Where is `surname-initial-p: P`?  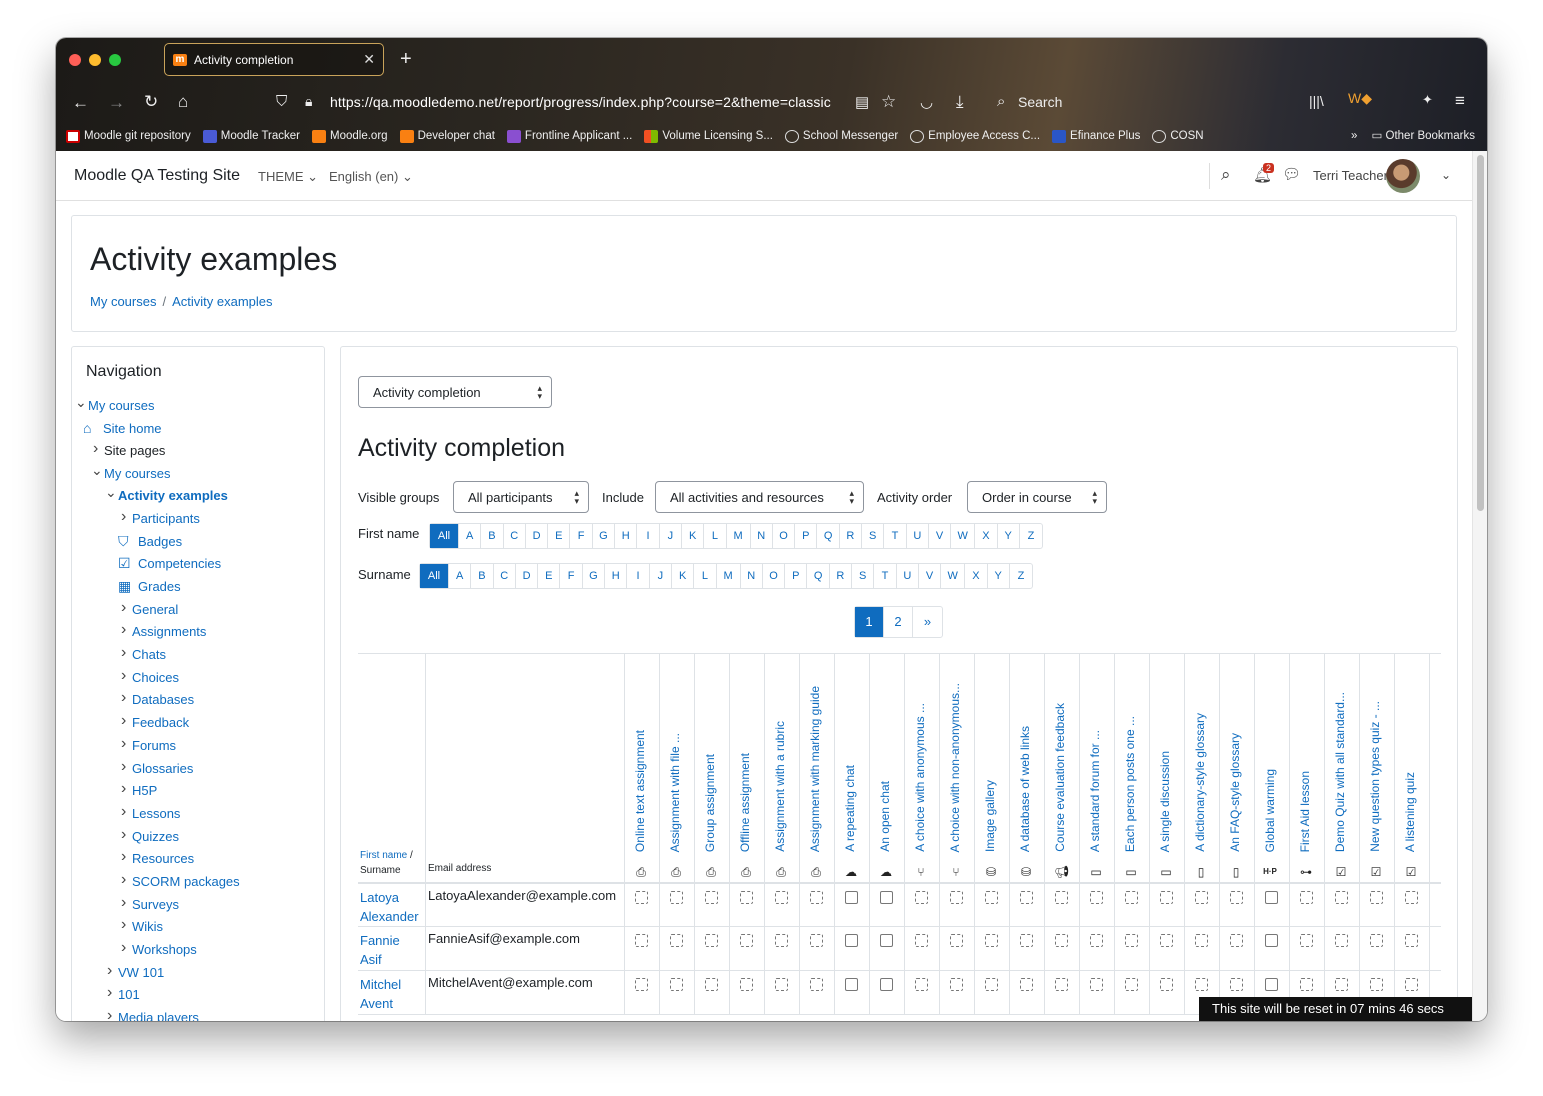
surname-initial-p: P is located at coordinates (796, 576).